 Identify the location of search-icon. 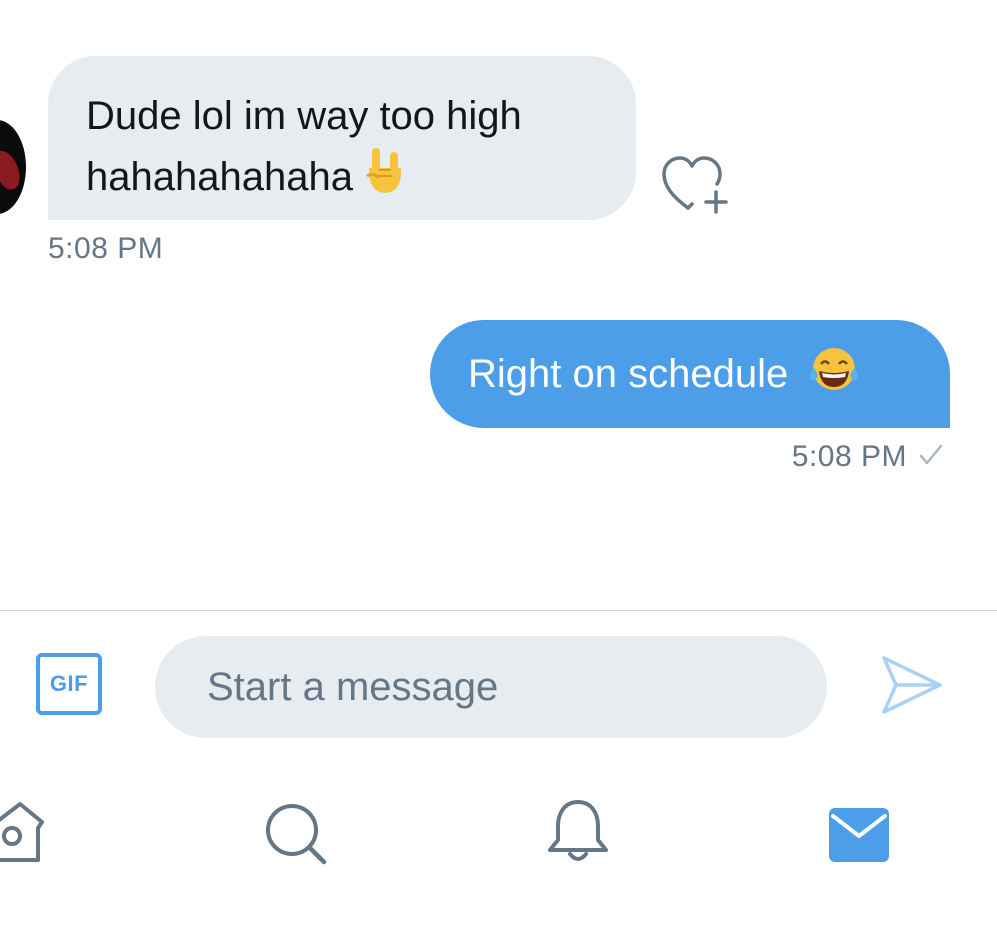
(297, 835).